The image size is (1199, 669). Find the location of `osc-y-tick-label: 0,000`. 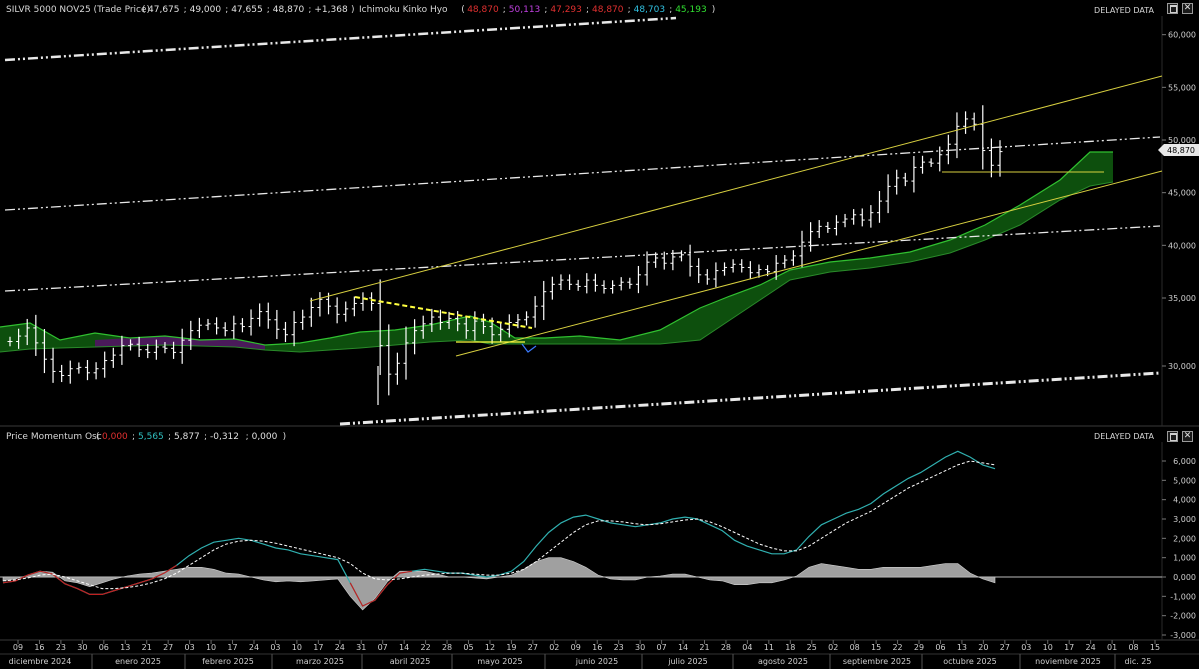

osc-y-tick-label: 0,000 is located at coordinates (1184, 577).